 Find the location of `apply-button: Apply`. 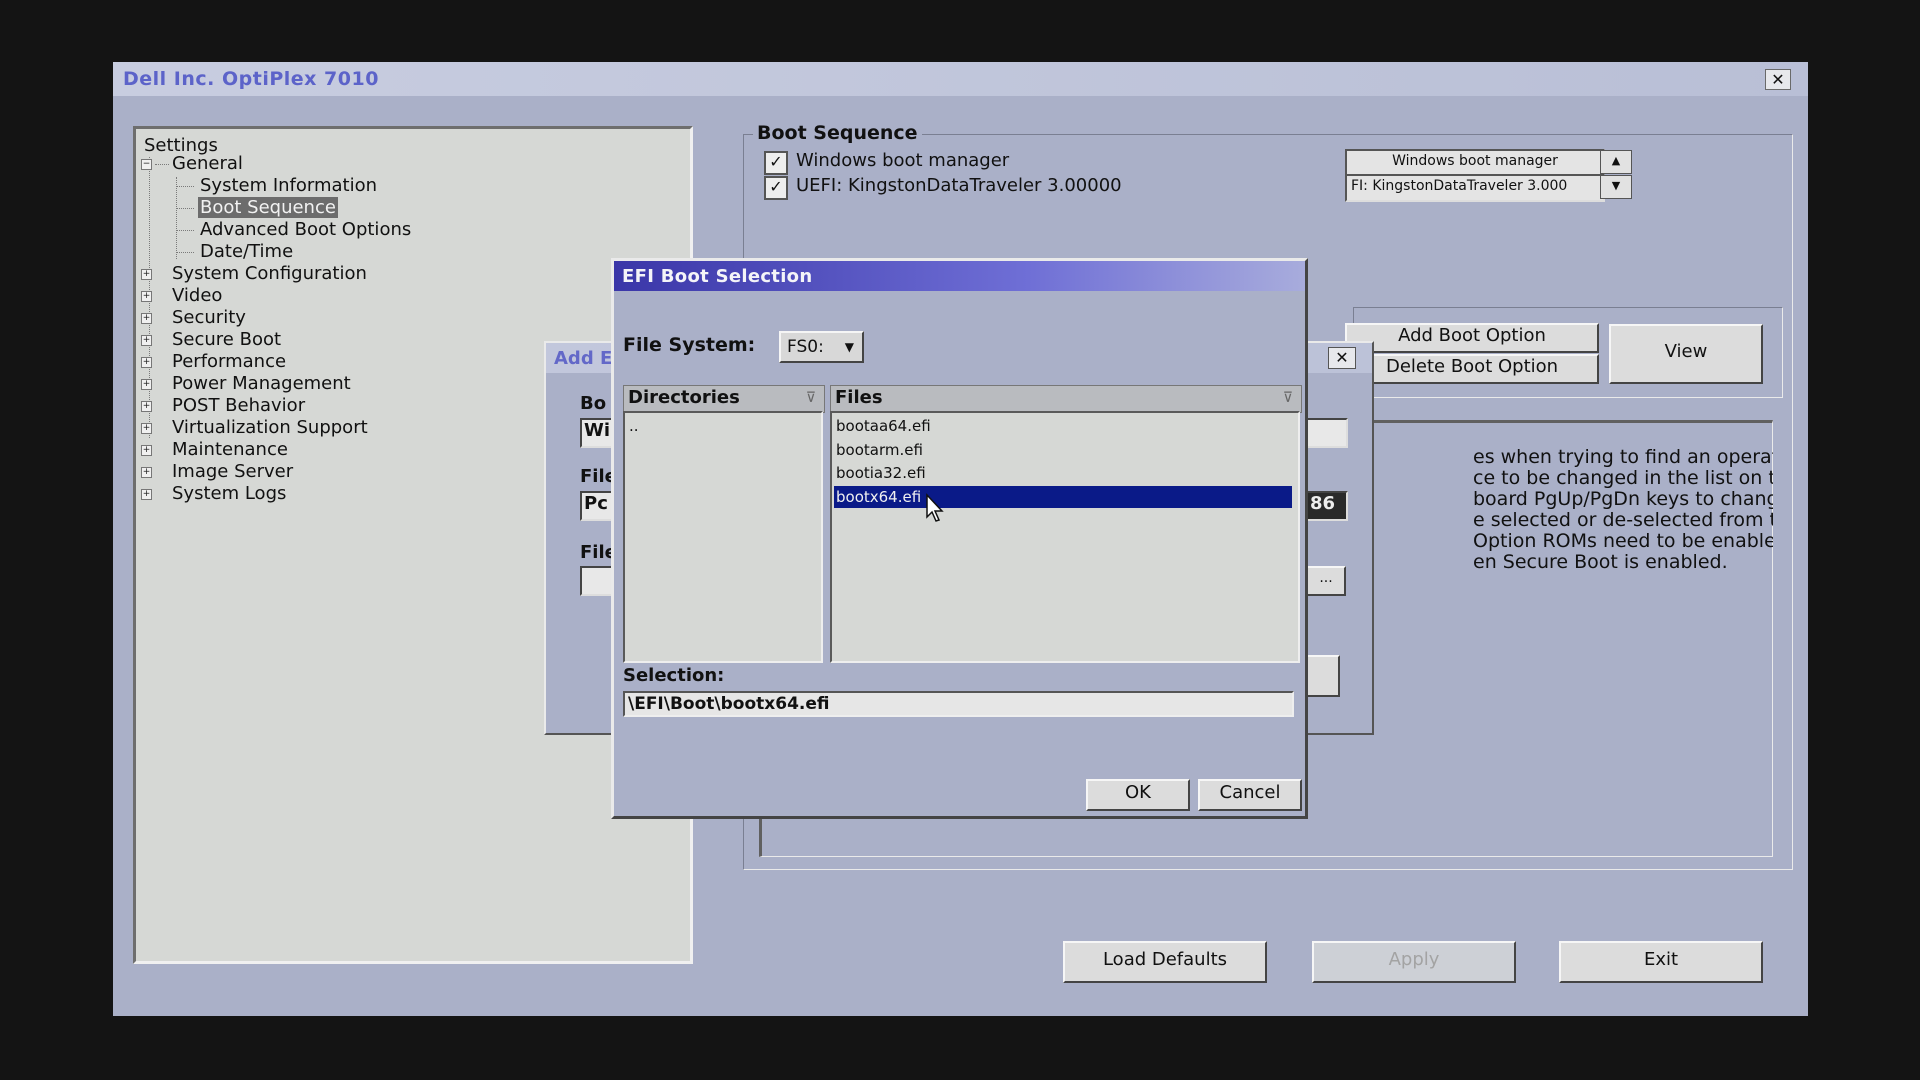

apply-button: Apply is located at coordinates (1414, 962).